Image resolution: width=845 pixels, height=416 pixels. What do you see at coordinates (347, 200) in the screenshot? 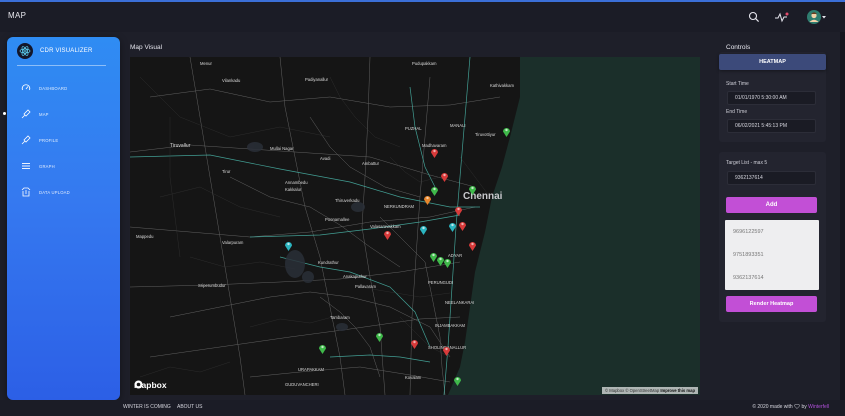
I see `map-label: Thiruverkadu` at bounding box center [347, 200].